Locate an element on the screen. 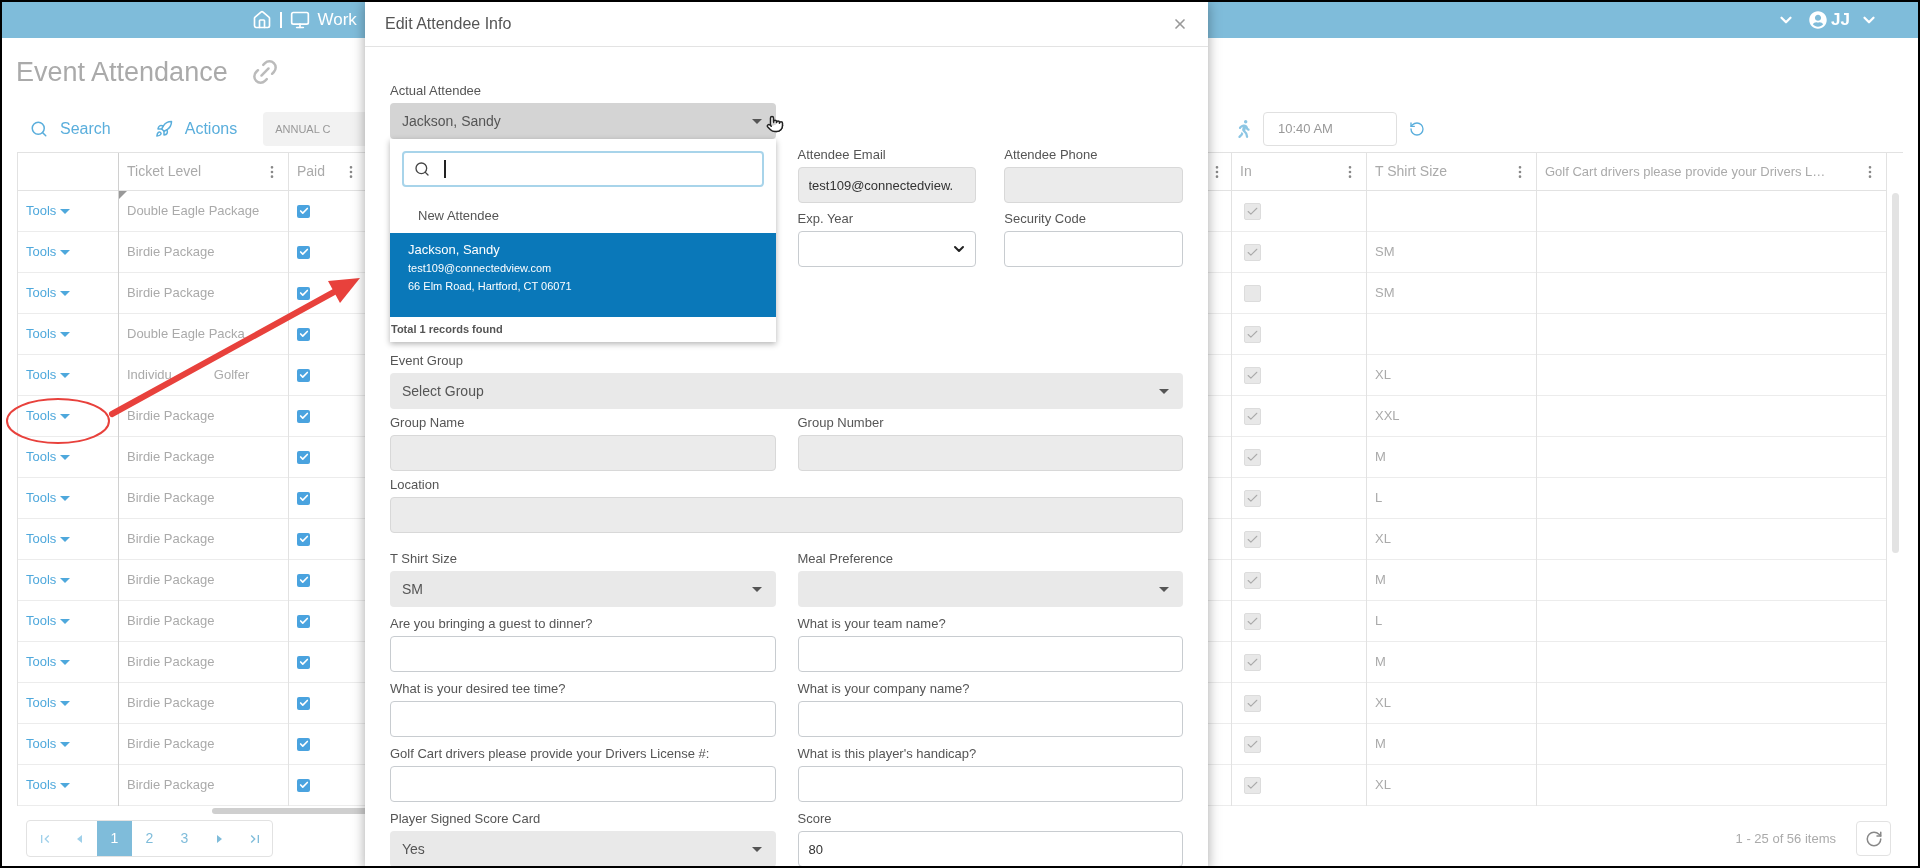 Image resolution: width=1920 pixels, height=868 pixels. field-label: Score is located at coordinates (815, 819).